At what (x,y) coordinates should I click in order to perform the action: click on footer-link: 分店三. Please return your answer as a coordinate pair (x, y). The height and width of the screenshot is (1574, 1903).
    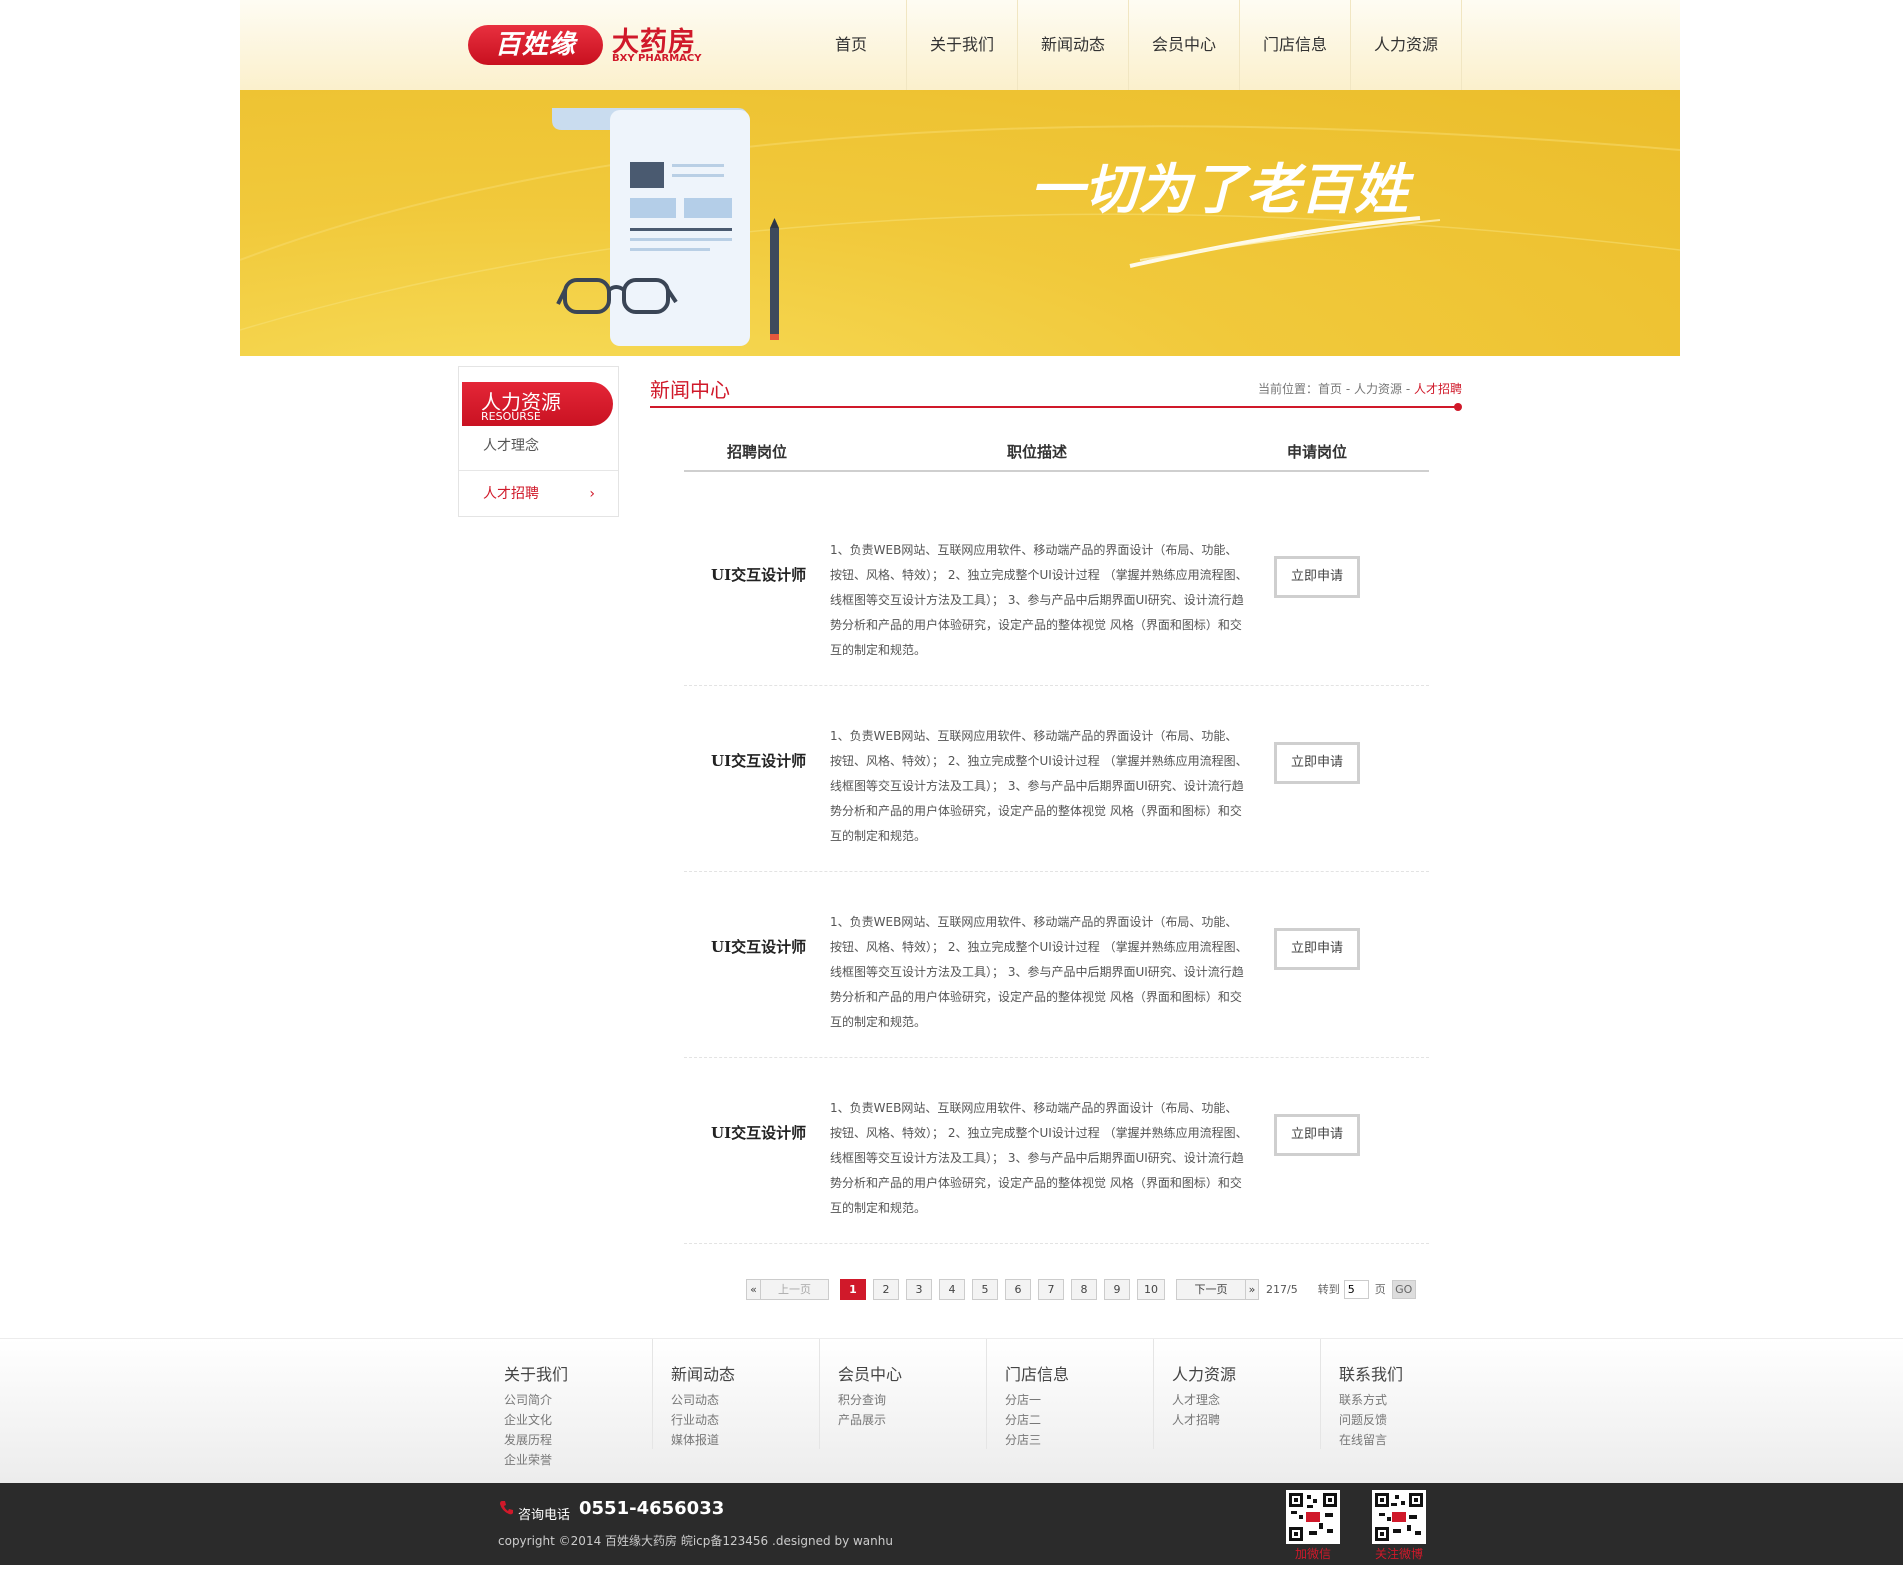
    Looking at the image, I should click on (1023, 1439).